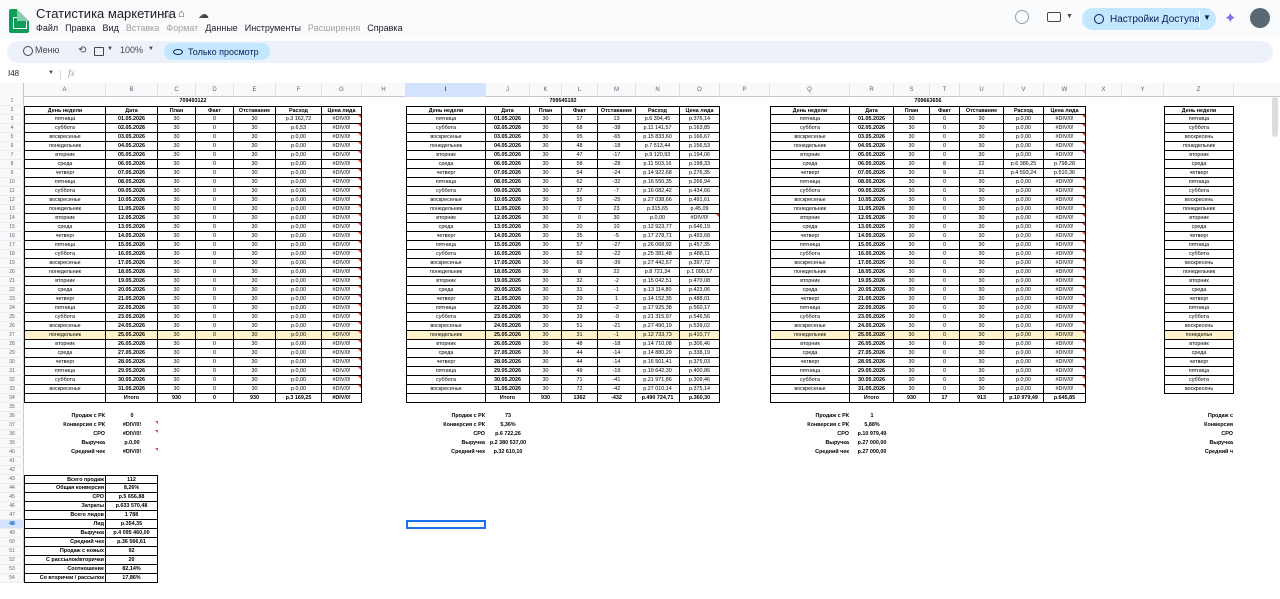  I want to click on column-header-x: X, so click(1104, 90).